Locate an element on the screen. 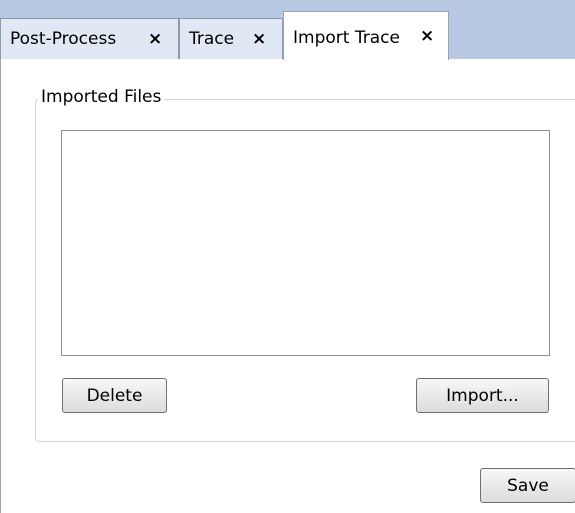  tab-post-process-label: Post-Process is located at coordinates (63, 39).